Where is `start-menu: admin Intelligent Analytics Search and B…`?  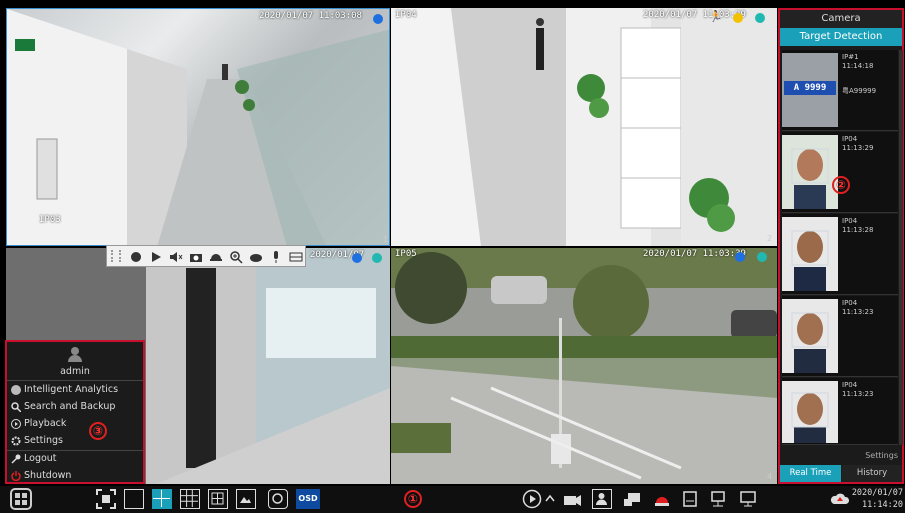
start-menu: admin Intelligent Analytics Search and B… is located at coordinates (75, 412).